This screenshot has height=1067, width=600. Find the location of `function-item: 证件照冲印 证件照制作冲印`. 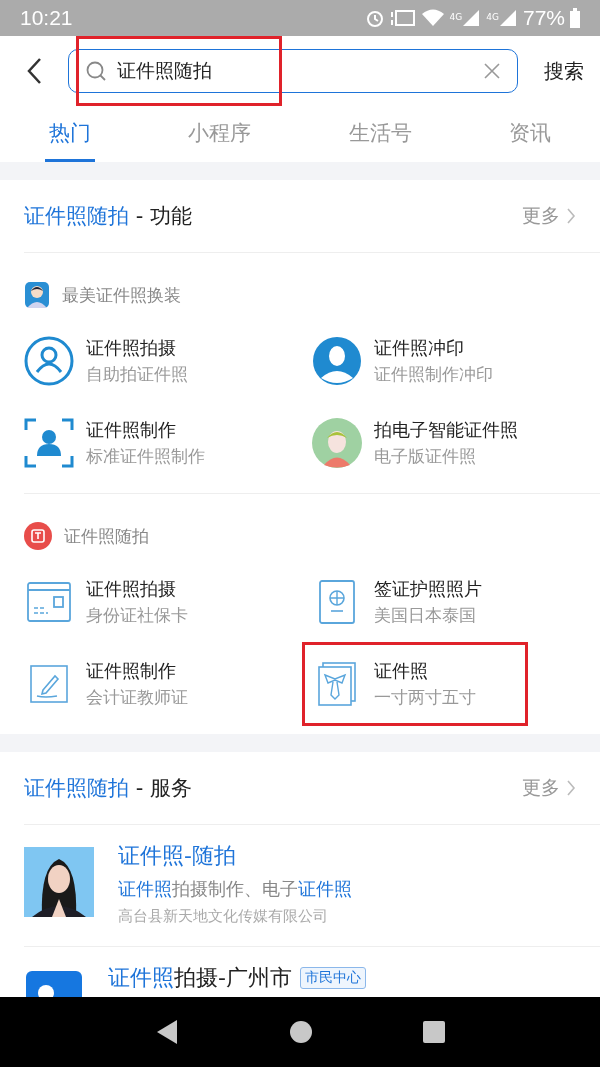

function-item: 证件照冲印 证件照制作冲印 is located at coordinates (402, 361).